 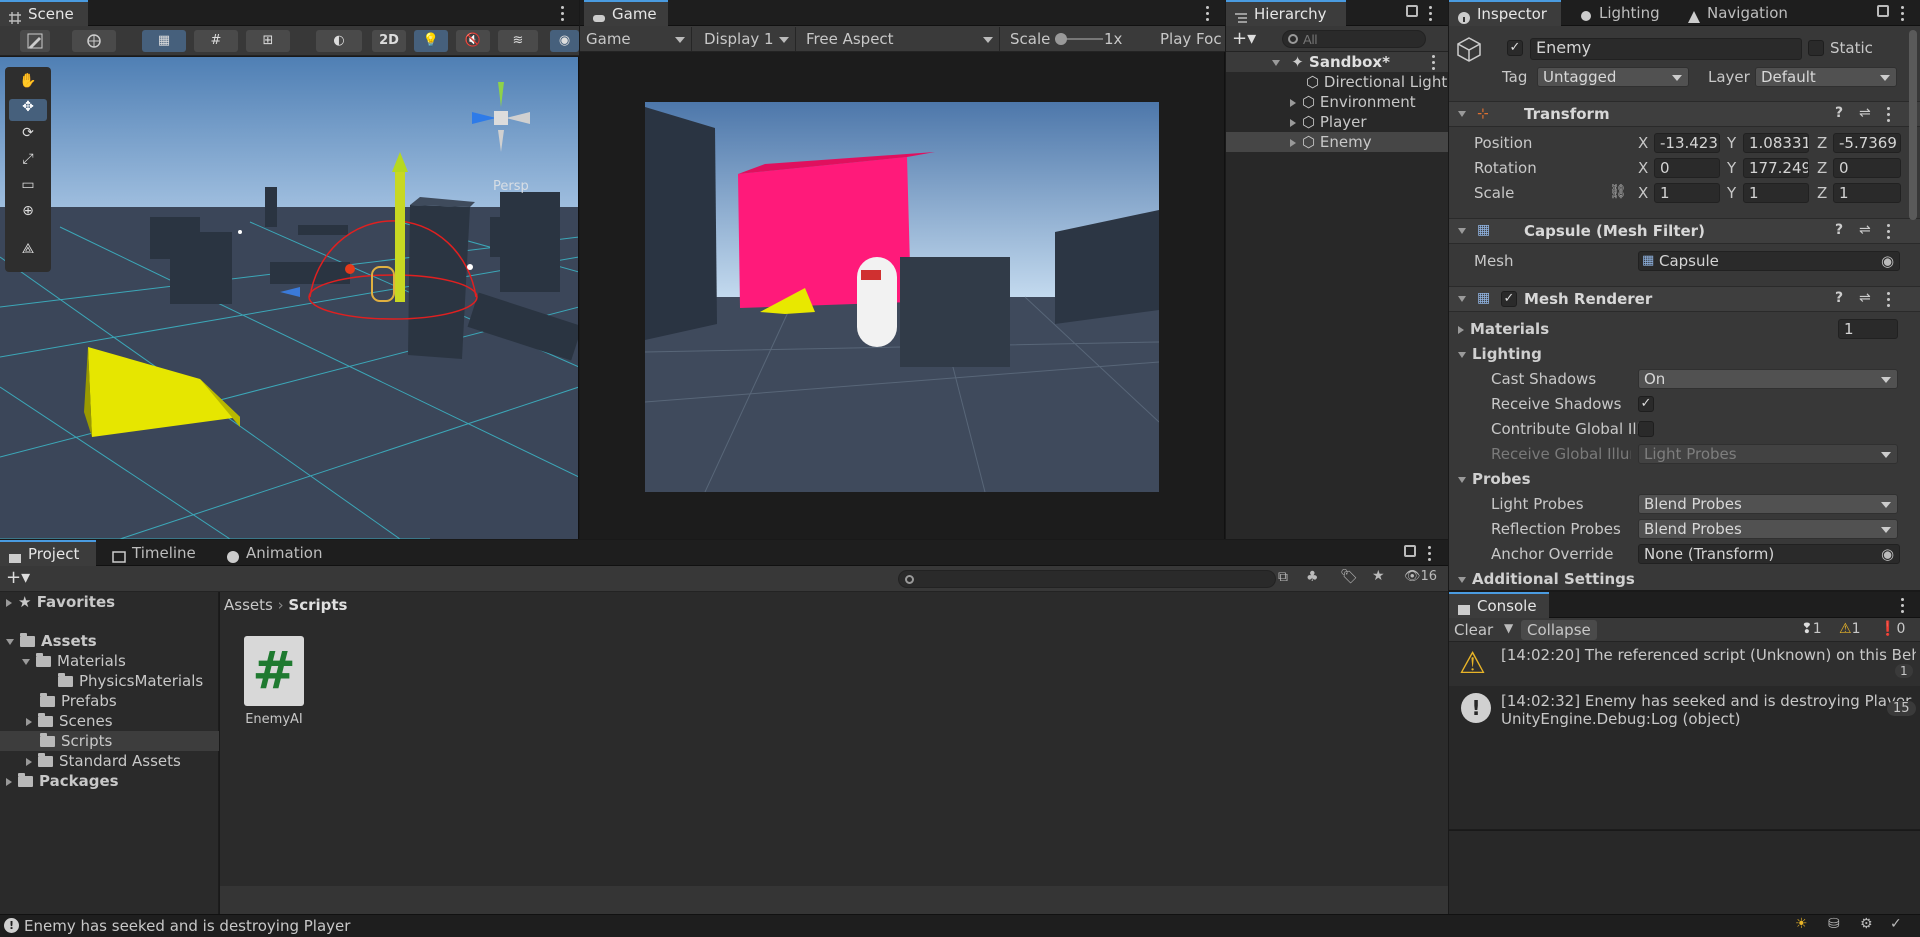 What do you see at coordinates (1684, 299) in the screenshot?
I see `mesh-renderer-header: ▦ ✓ Mesh Renderer ? ⇌` at bounding box center [1684, 299].